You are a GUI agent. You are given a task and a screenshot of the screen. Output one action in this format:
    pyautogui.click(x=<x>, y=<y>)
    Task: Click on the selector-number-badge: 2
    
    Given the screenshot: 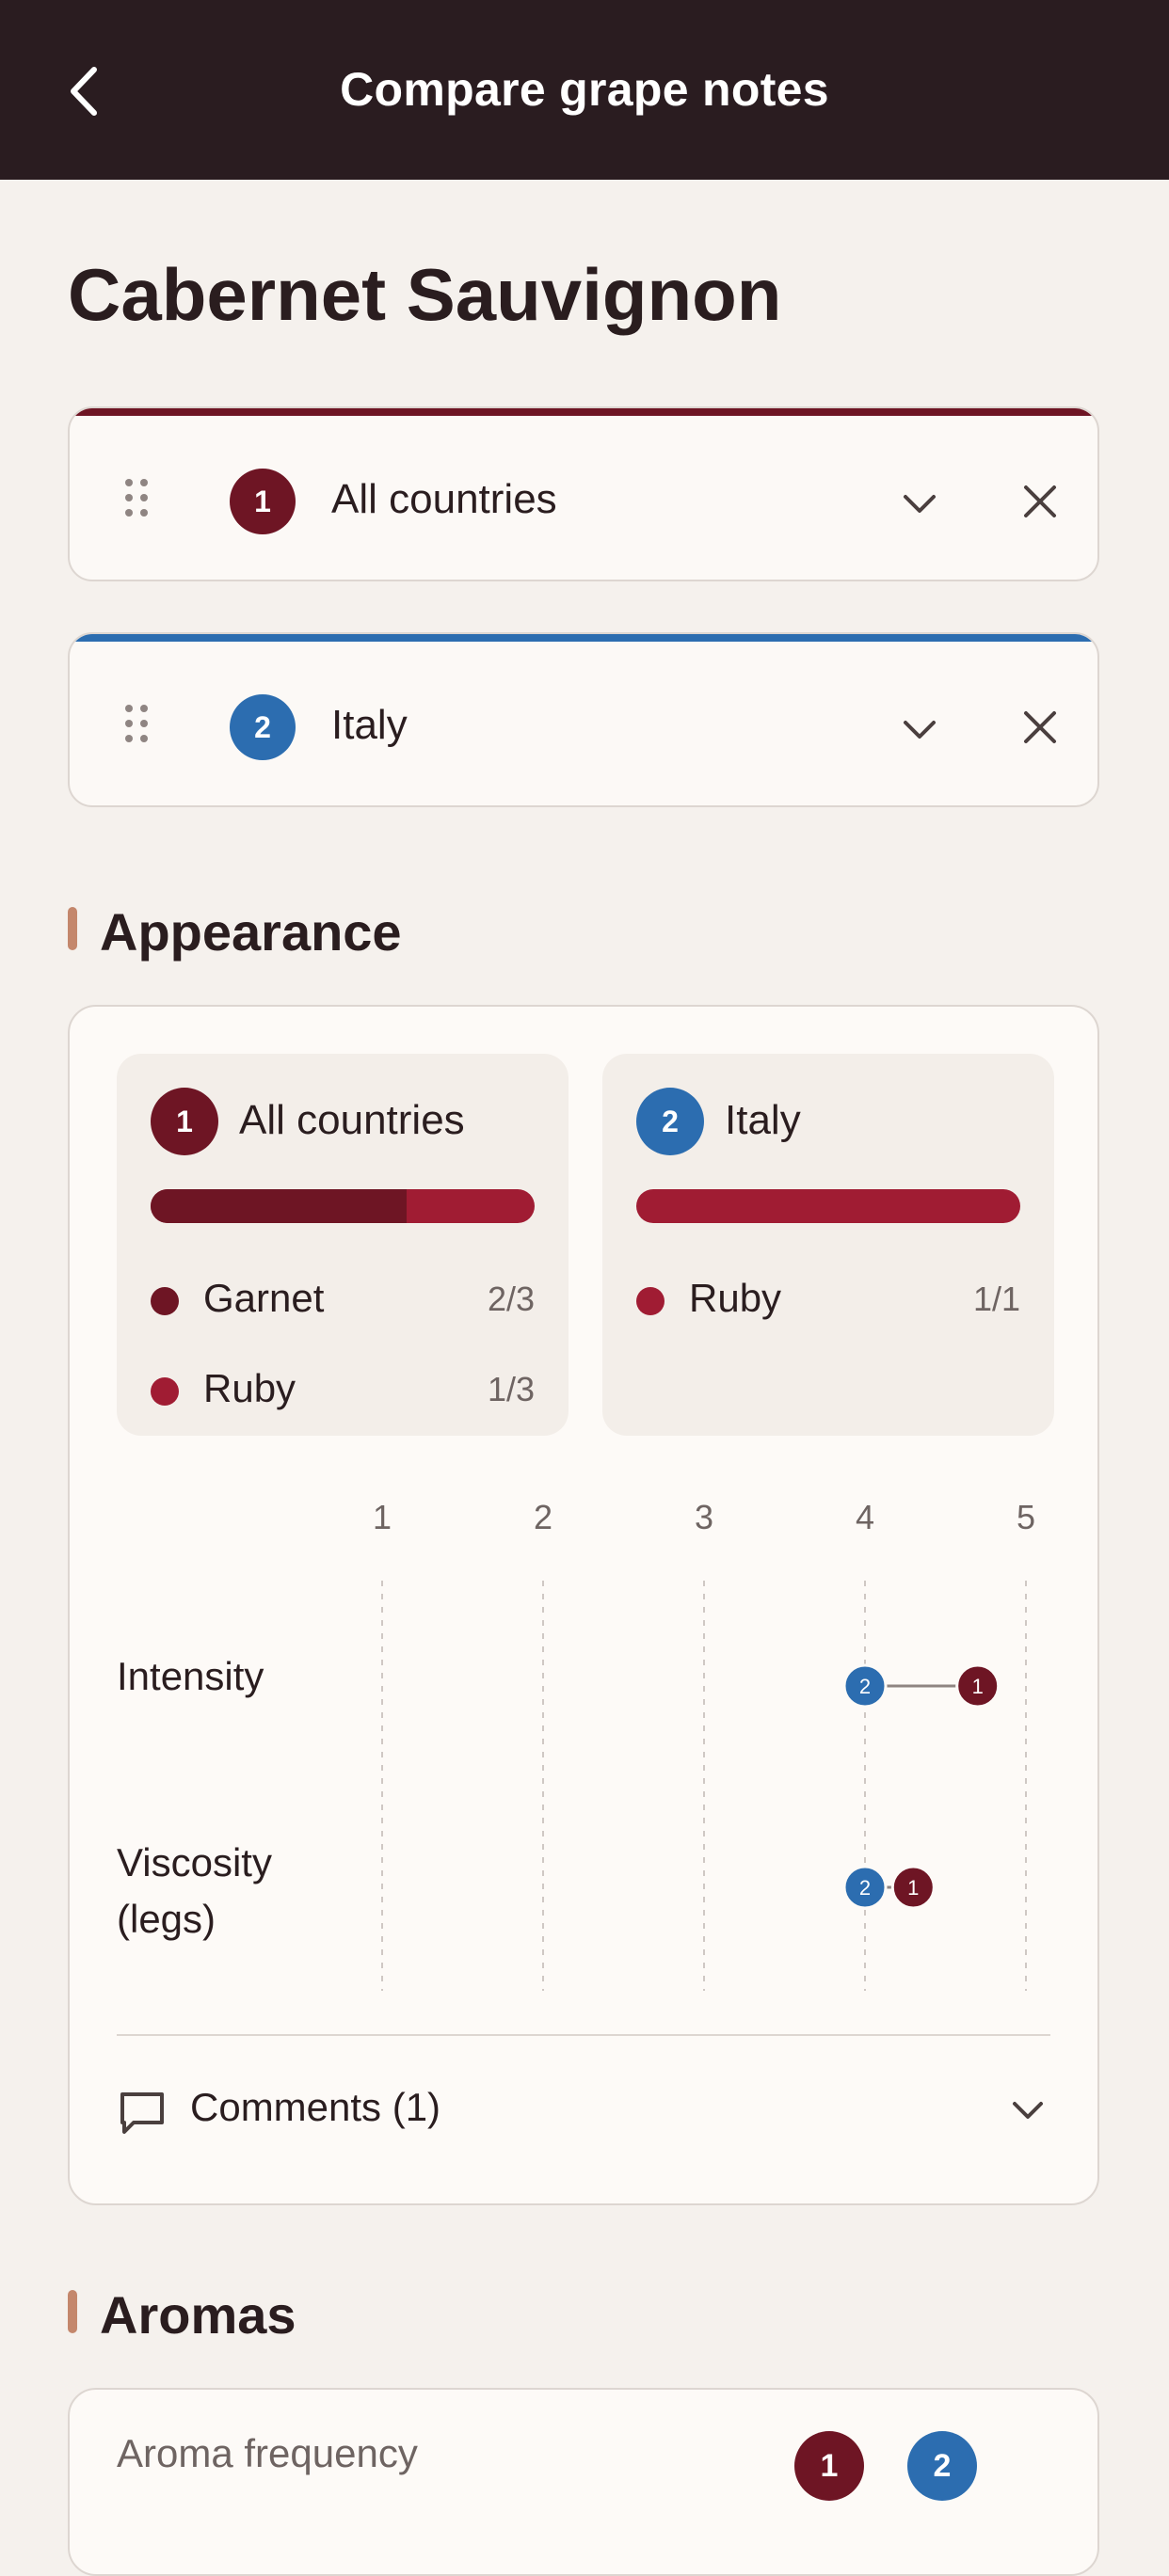 What is the action you would take?
    pyautogui.click(x=263, y=727)
    